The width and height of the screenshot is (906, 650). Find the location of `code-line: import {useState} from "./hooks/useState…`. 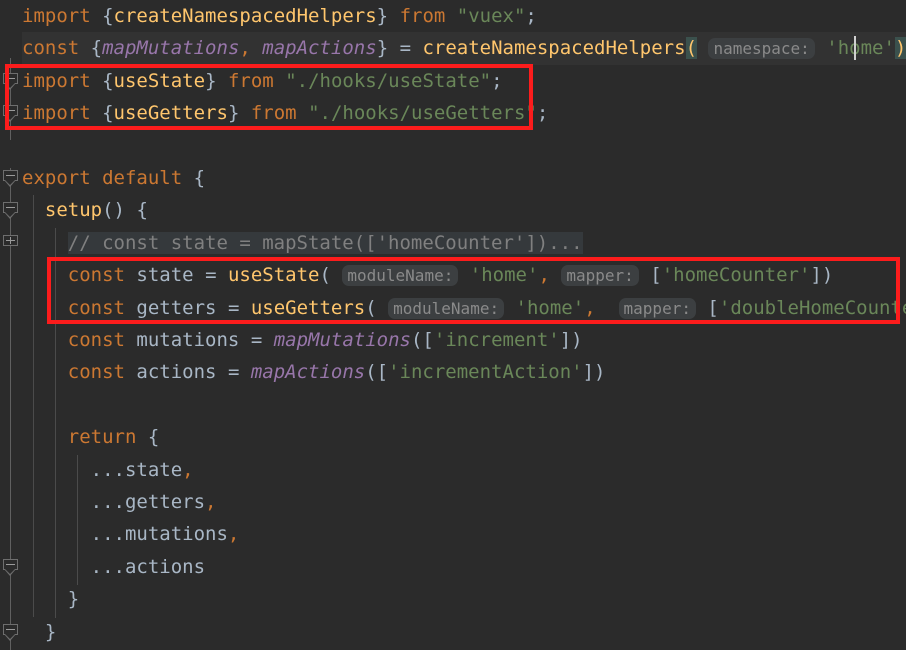

code-line: import {useState} from "./hooks/useState… is located at coordinates (464, 81).